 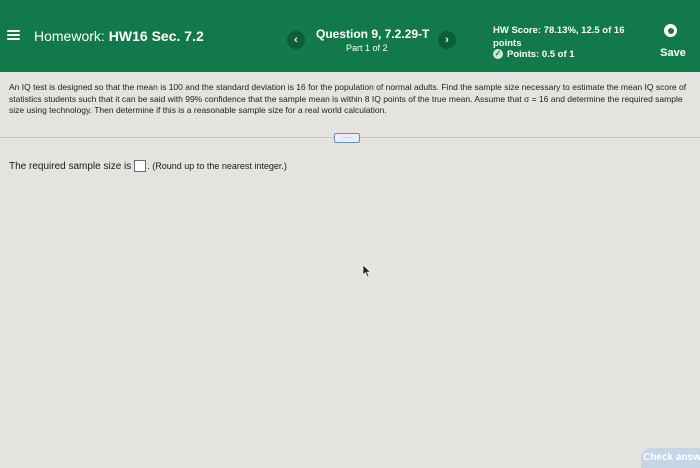 I want to click on points-text: Points: 0.5 of 1, so click(x=541, y=54).